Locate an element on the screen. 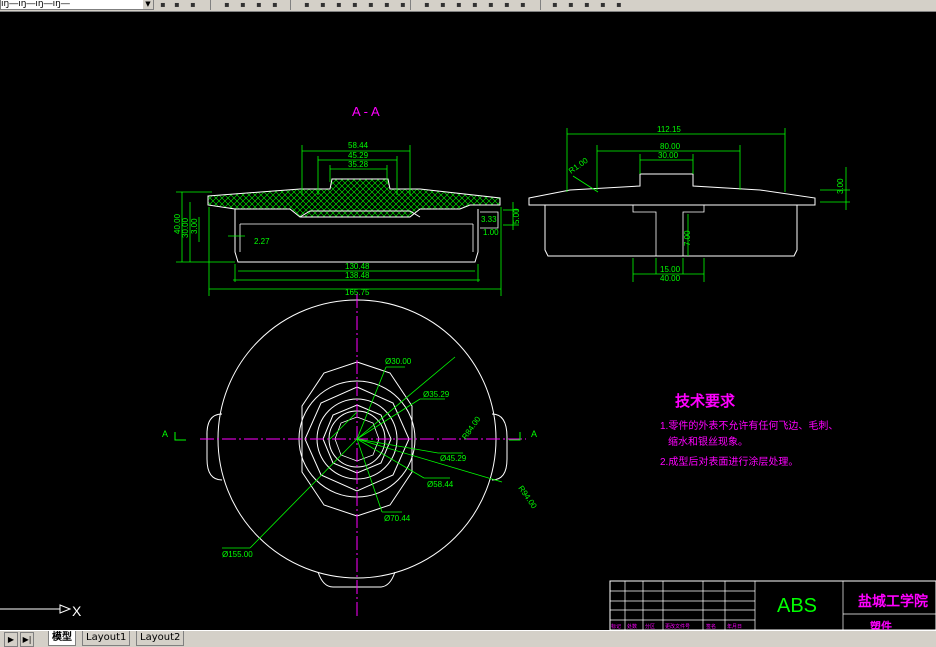 The width and height of the screenshot is (936, 647). toolbar-button-16: ▪ is located at coordinates (443, 4).